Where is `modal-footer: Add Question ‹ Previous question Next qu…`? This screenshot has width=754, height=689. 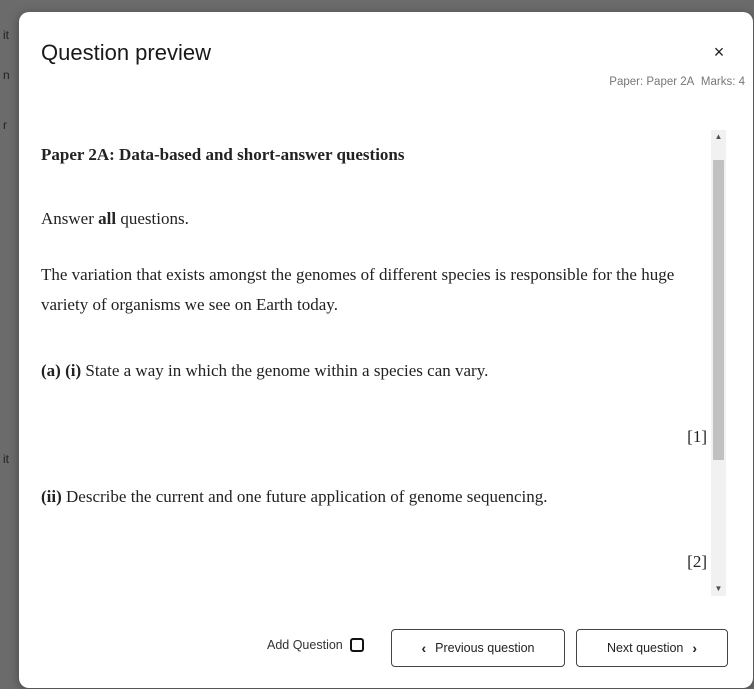
modal-footer: Add Question ‹ Previous question Next qu… is located at coordinates (386, 650).